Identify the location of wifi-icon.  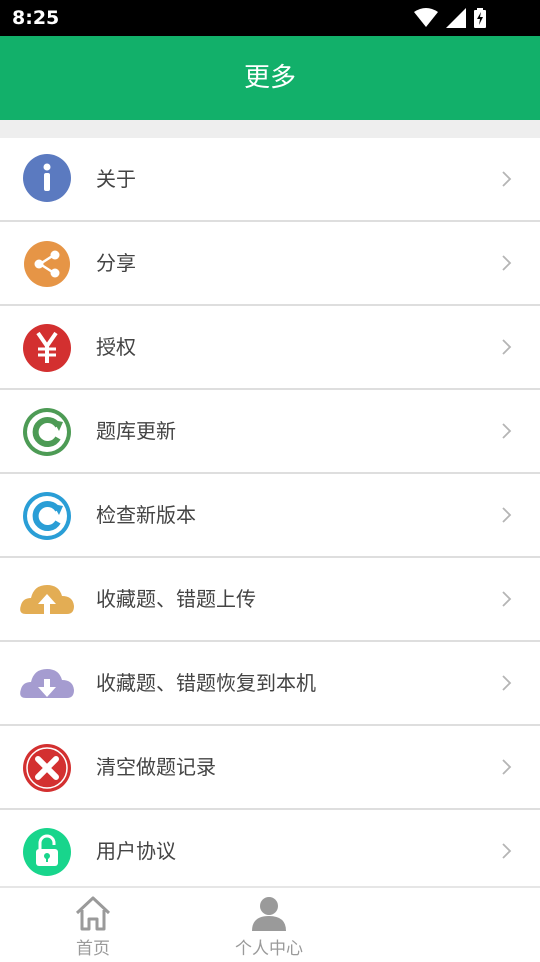
(426, 17).